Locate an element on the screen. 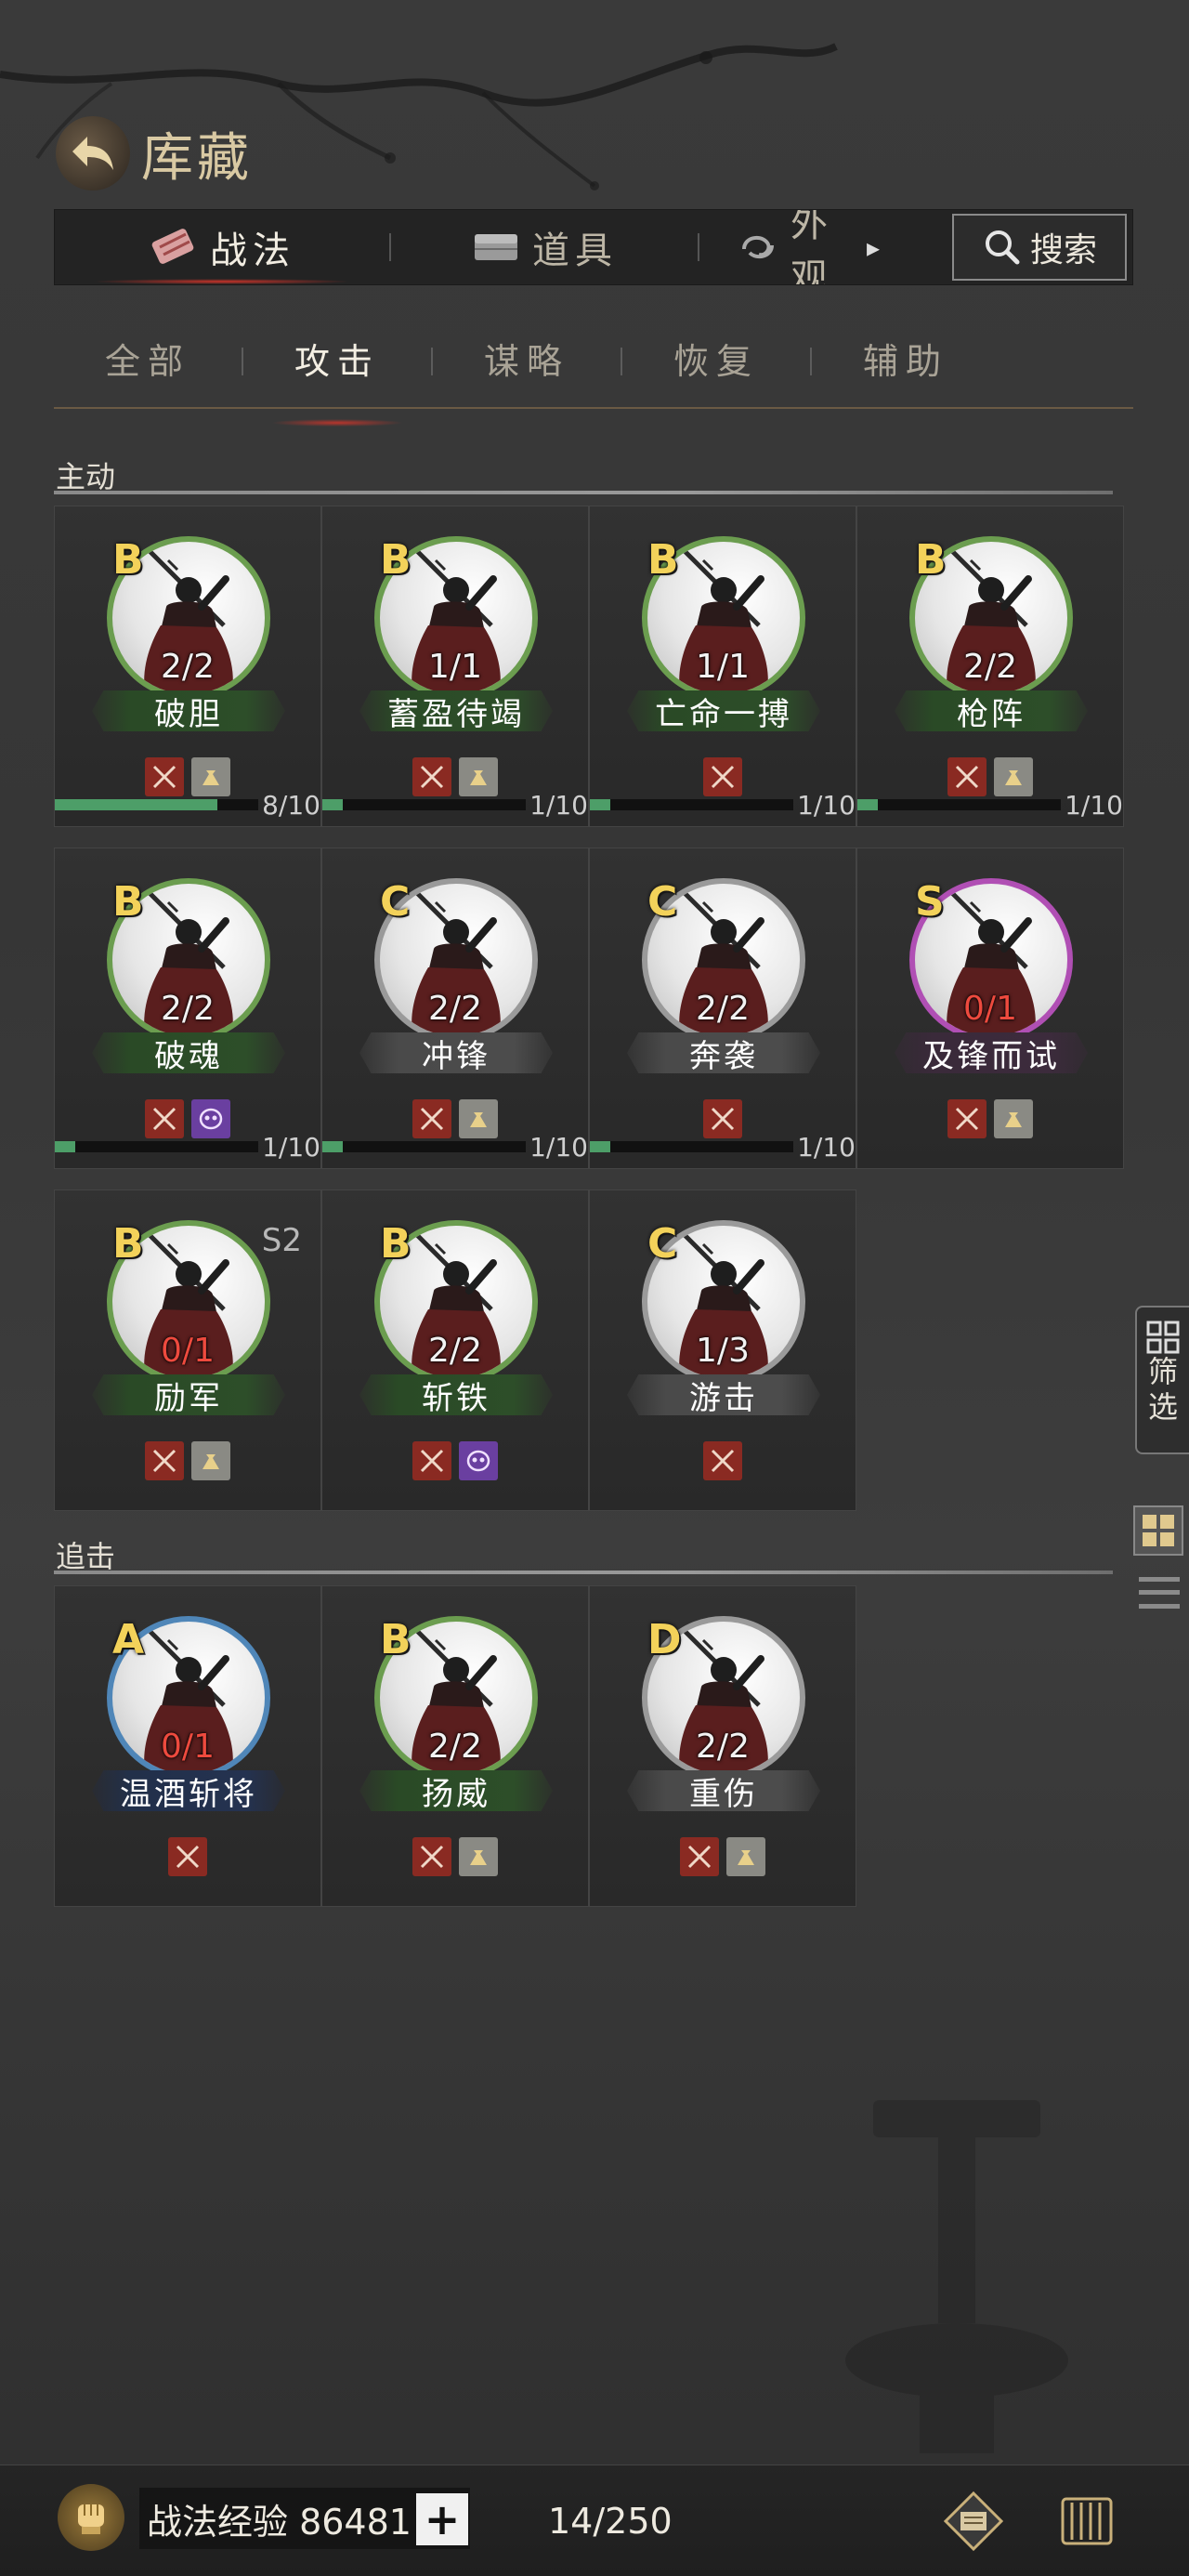 The height and width of the screenshot is (2576, 1189). tactic-card: B 2/2 斩铁 is located at coordinates (455, 1350).